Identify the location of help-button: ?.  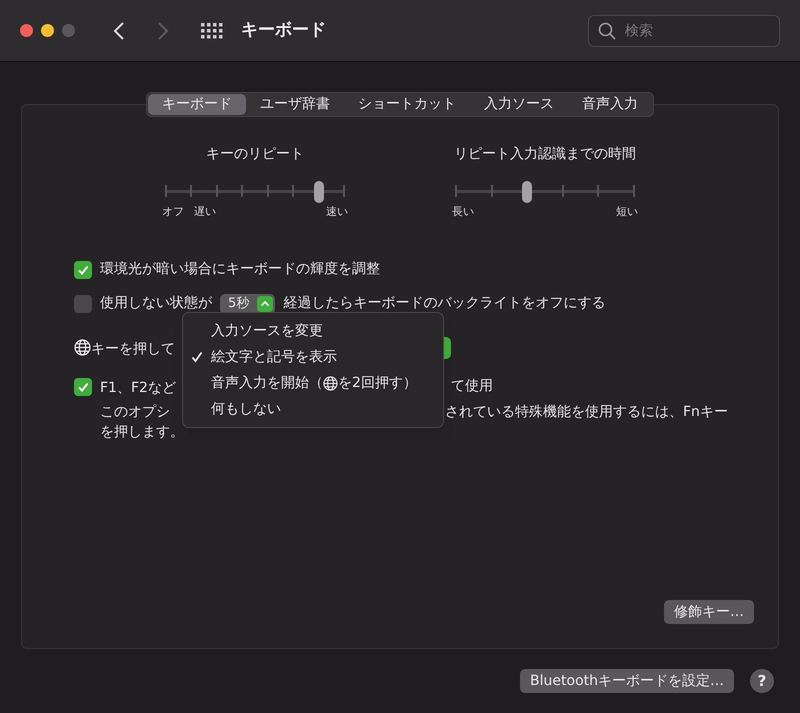
(762, 681).